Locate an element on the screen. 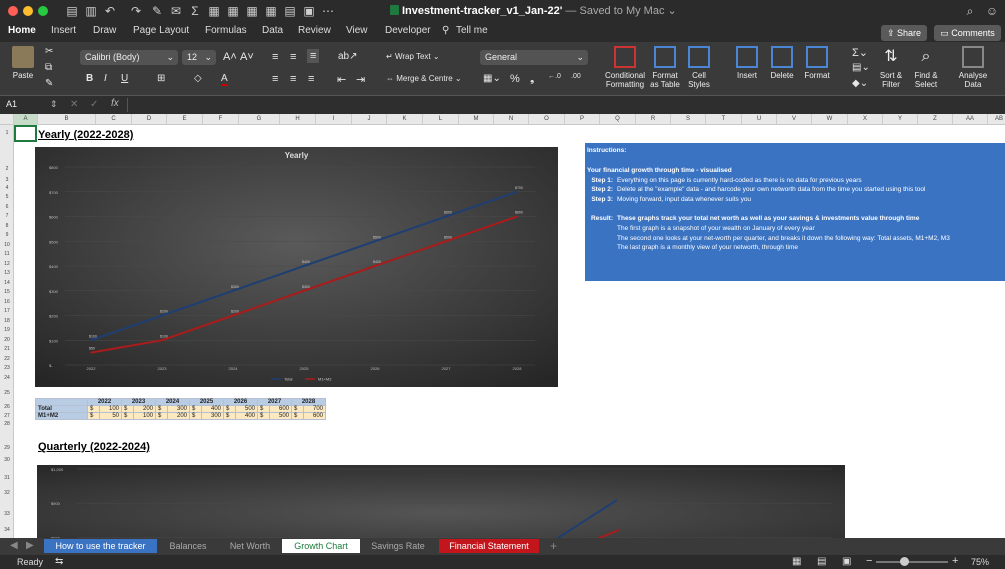 Image resolution: width=1005 pixels, height=569 pixels. column-header-r: R is located at coordinates (653, 119).